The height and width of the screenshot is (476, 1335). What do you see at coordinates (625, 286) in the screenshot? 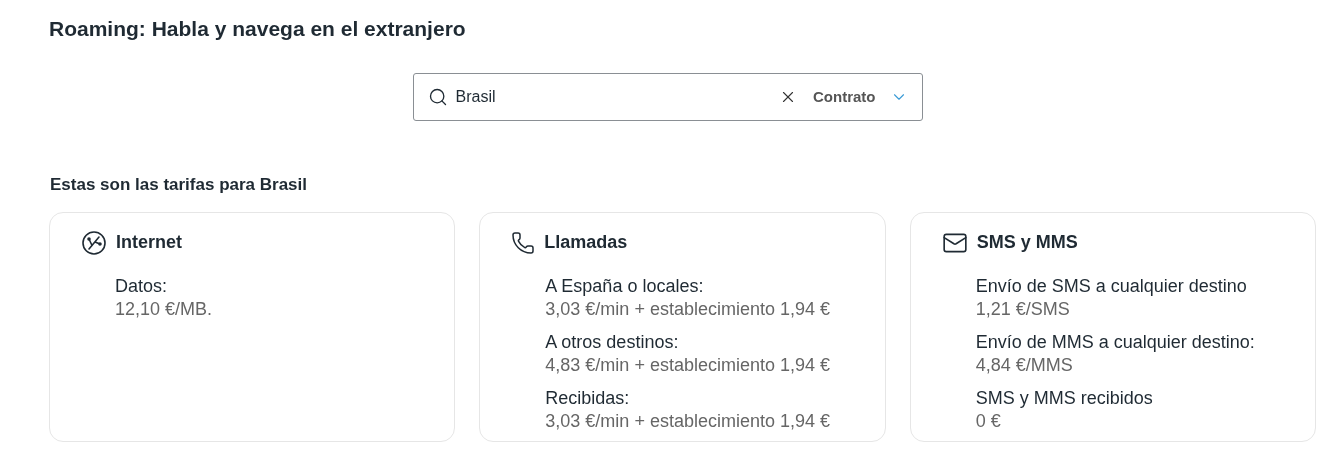
I see `rate-label: A España o locales:` at bounding box center [625, 286].